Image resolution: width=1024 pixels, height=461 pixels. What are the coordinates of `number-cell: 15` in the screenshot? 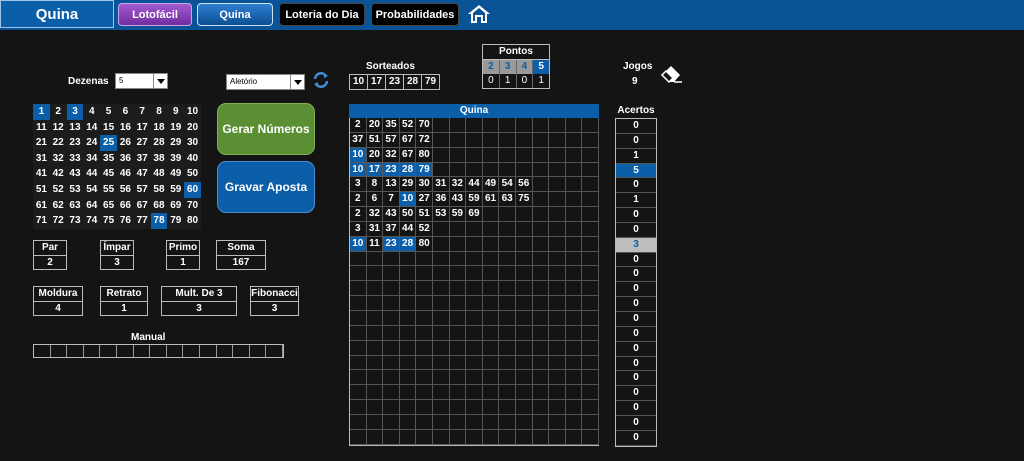 It's located at (108, 127).